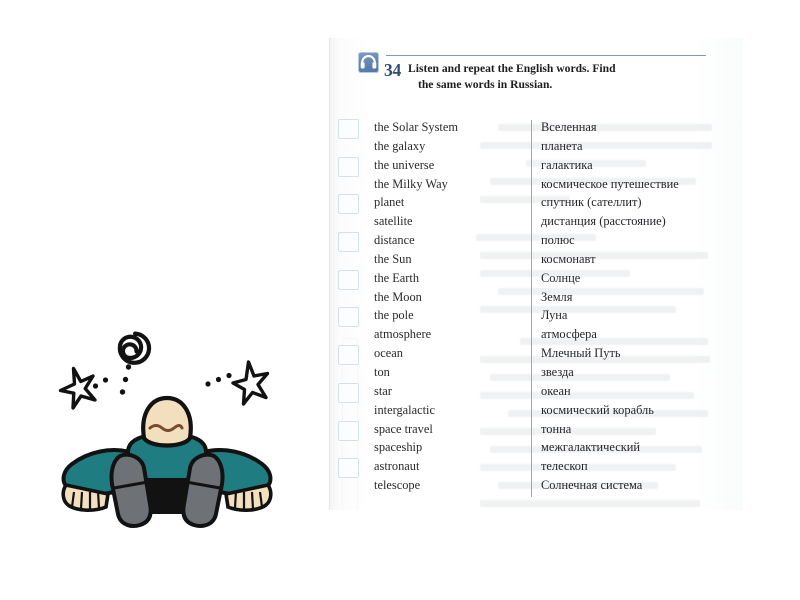 The image size is (800, 600). I want to click on russian-word: космическое путешествие, so click(610, 183).